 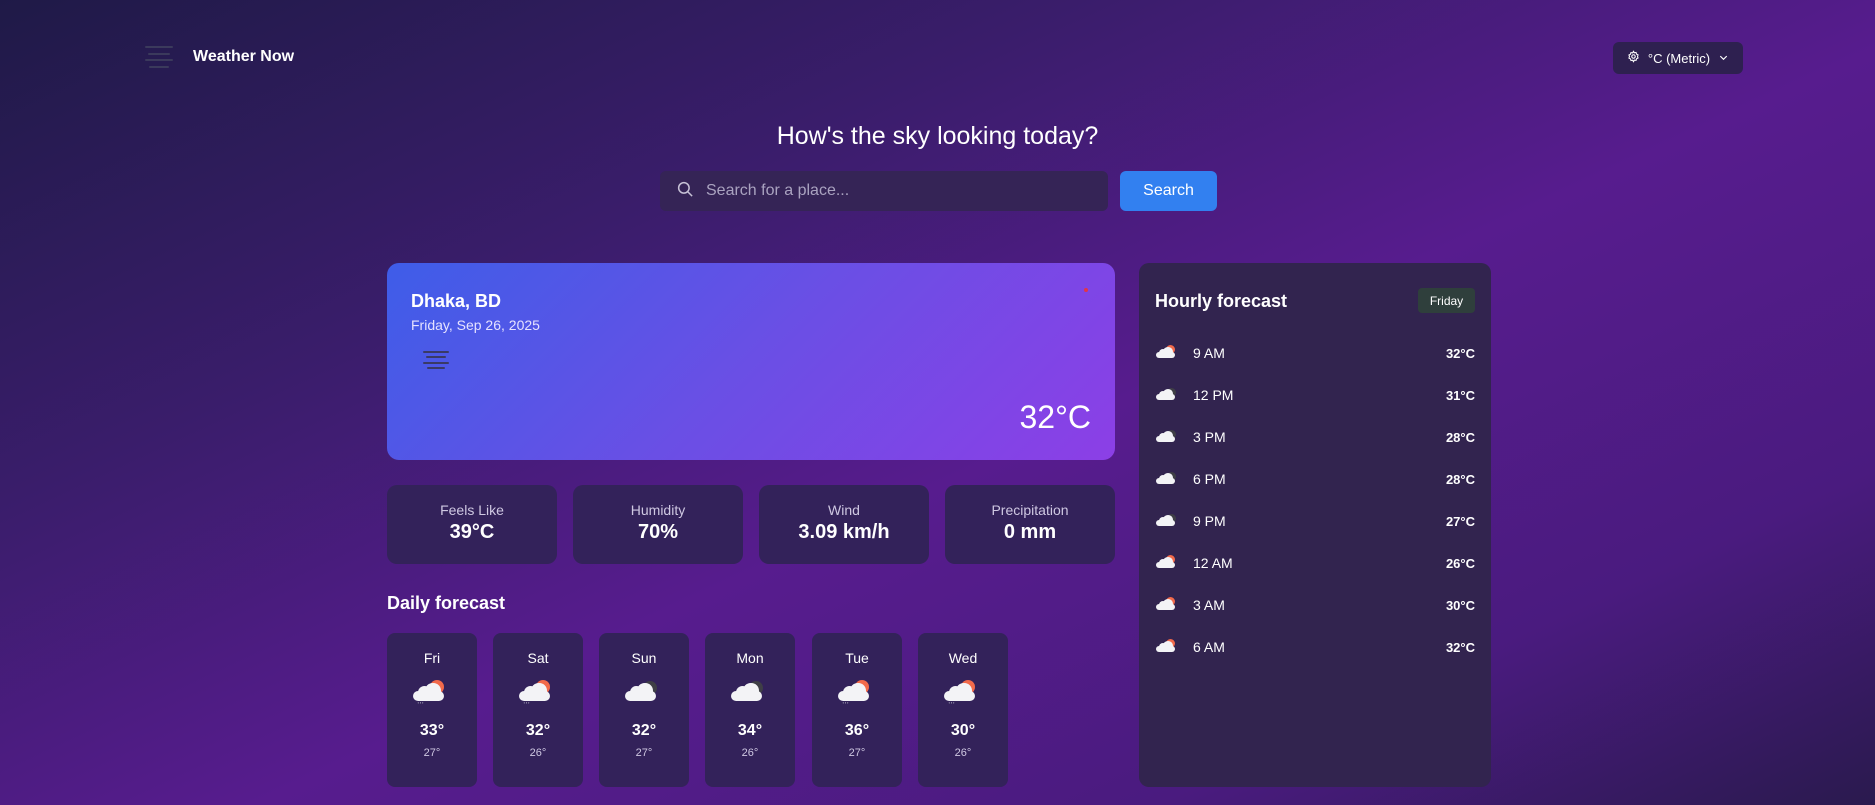 I want to click on day-name: Tue, so click(x=857, y=658).